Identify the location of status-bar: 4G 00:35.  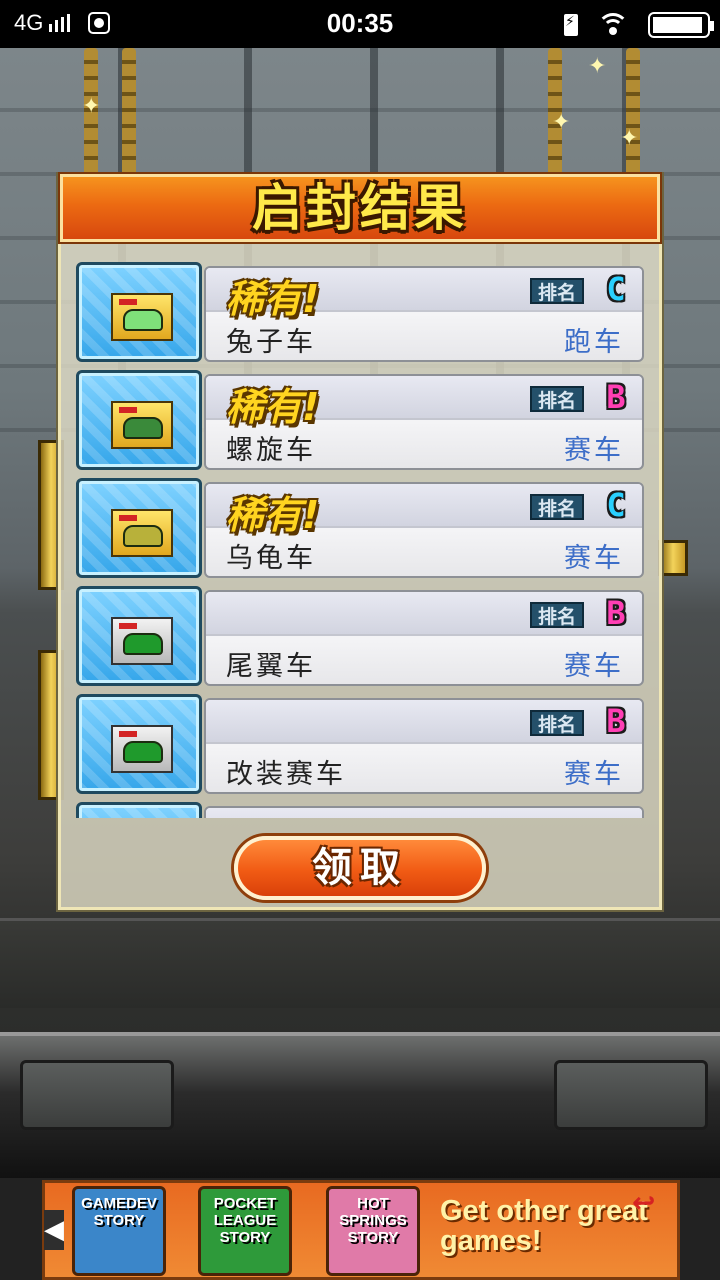
(360, 24).